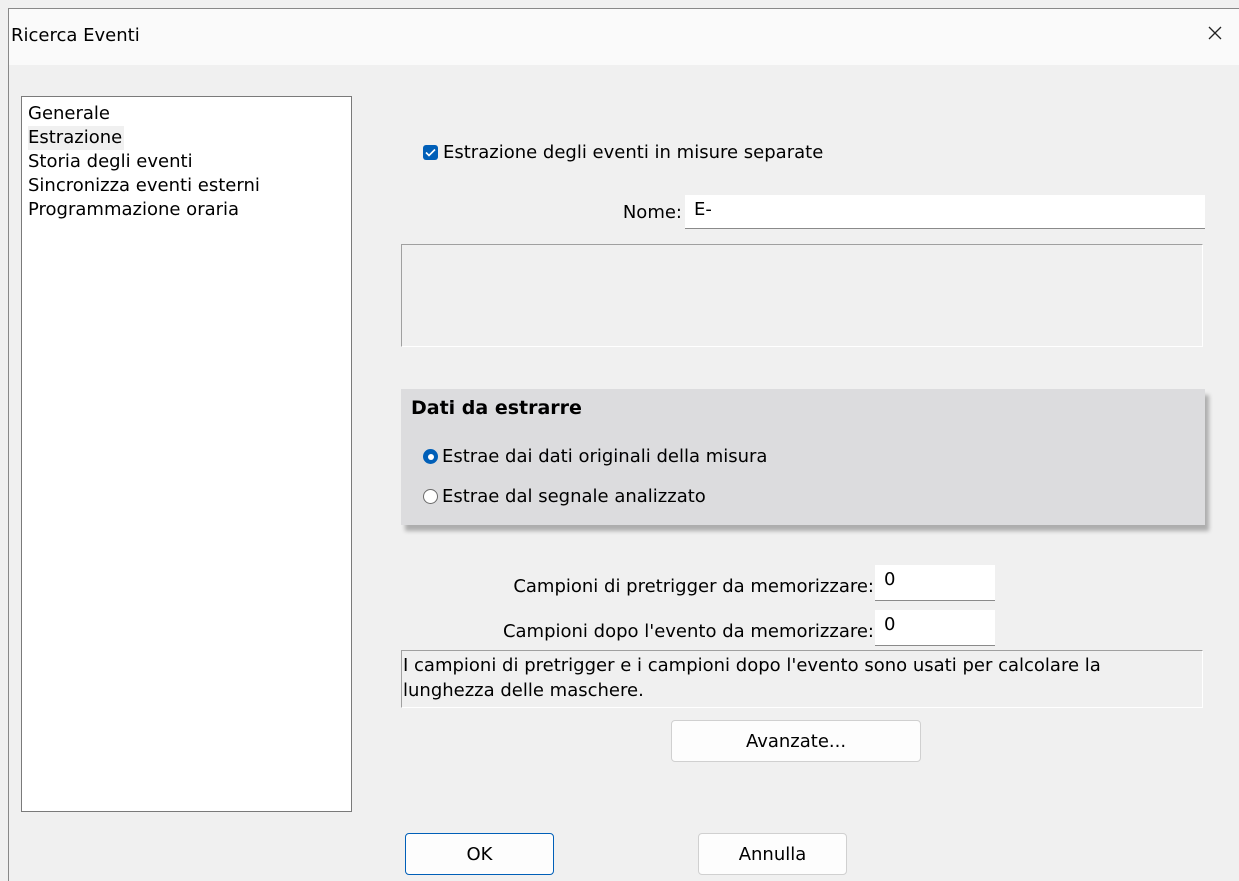  I want to click on nav-item-storia-eventi: Storia degli eventi, so click(110, 162).